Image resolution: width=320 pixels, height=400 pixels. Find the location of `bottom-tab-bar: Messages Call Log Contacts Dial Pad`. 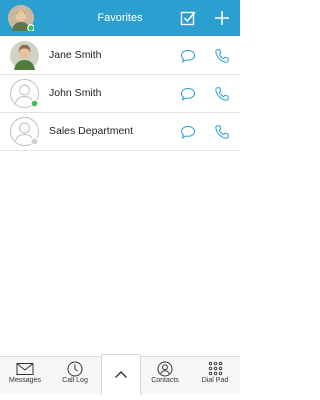

bottom-tab-bar: Messages Call Log Contacts Dial Pad is located at coordinates (120, 374).